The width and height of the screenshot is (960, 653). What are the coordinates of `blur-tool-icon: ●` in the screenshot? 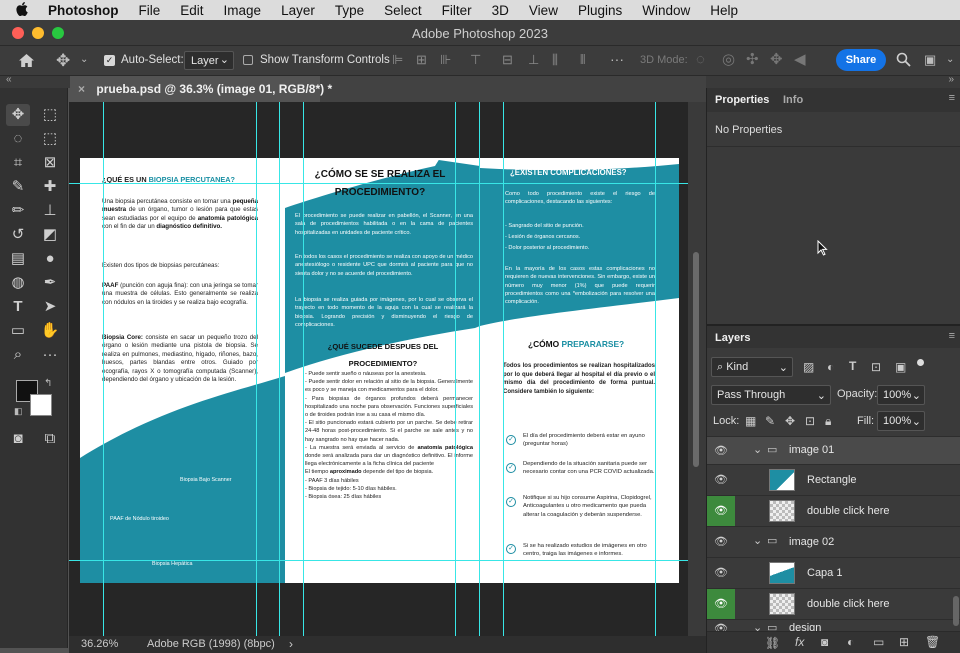 It's located at (50, 259).